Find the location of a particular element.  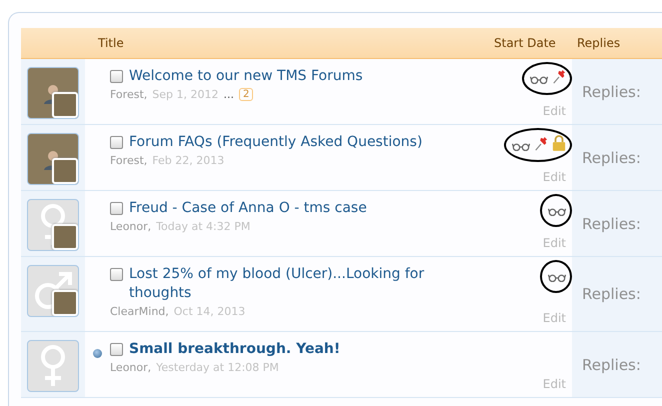

thread-title: Forum FAQs (Frequently Asked Questions) is located at coordinates (275, 142).